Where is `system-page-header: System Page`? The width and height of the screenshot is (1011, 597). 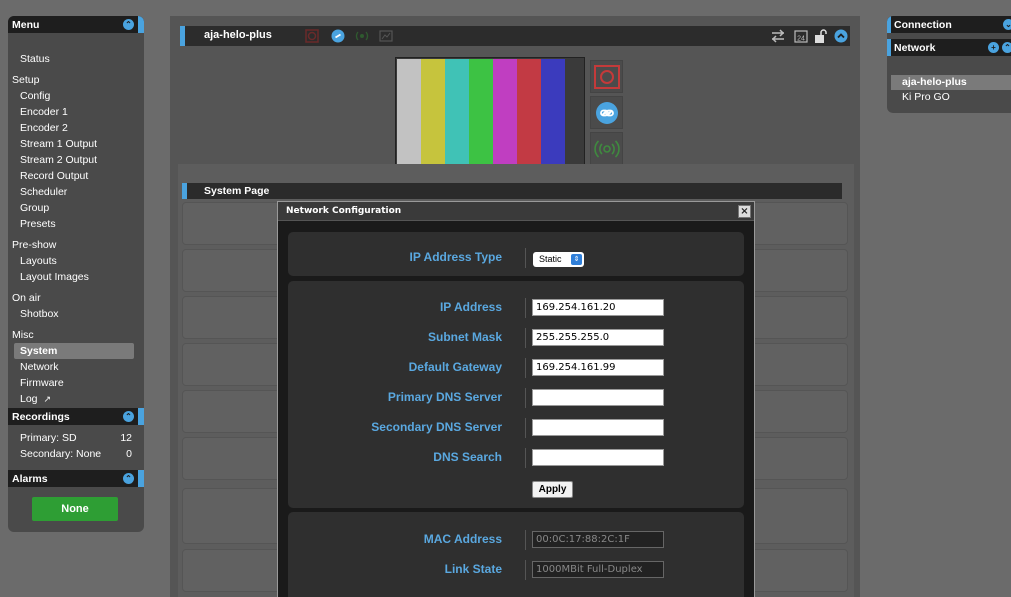
system-page-header: System Page is located at coordinates (512, 191).